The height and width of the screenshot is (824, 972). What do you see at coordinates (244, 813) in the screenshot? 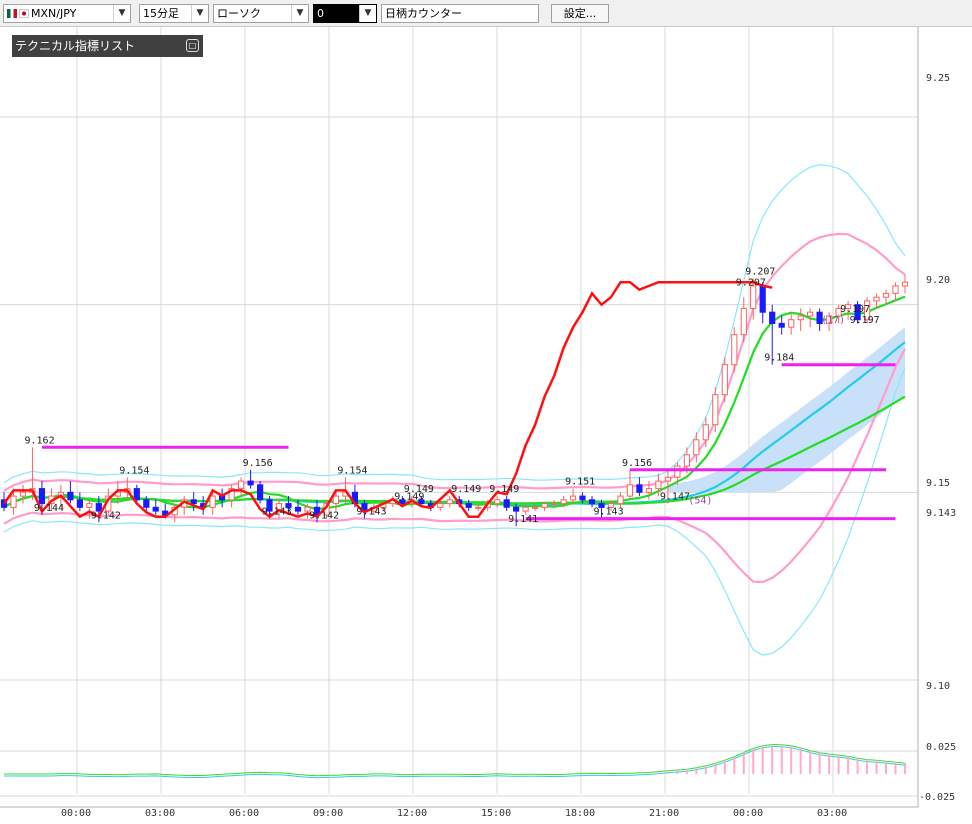
I see `time-tick-label: 06:00` at bounding box center [244, 813].